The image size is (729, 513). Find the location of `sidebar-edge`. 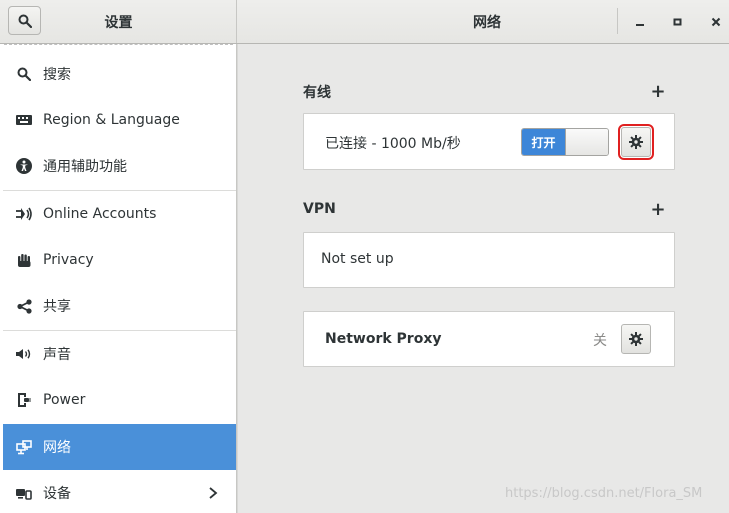

sidebar-edge is located at coordinates (118, 44).